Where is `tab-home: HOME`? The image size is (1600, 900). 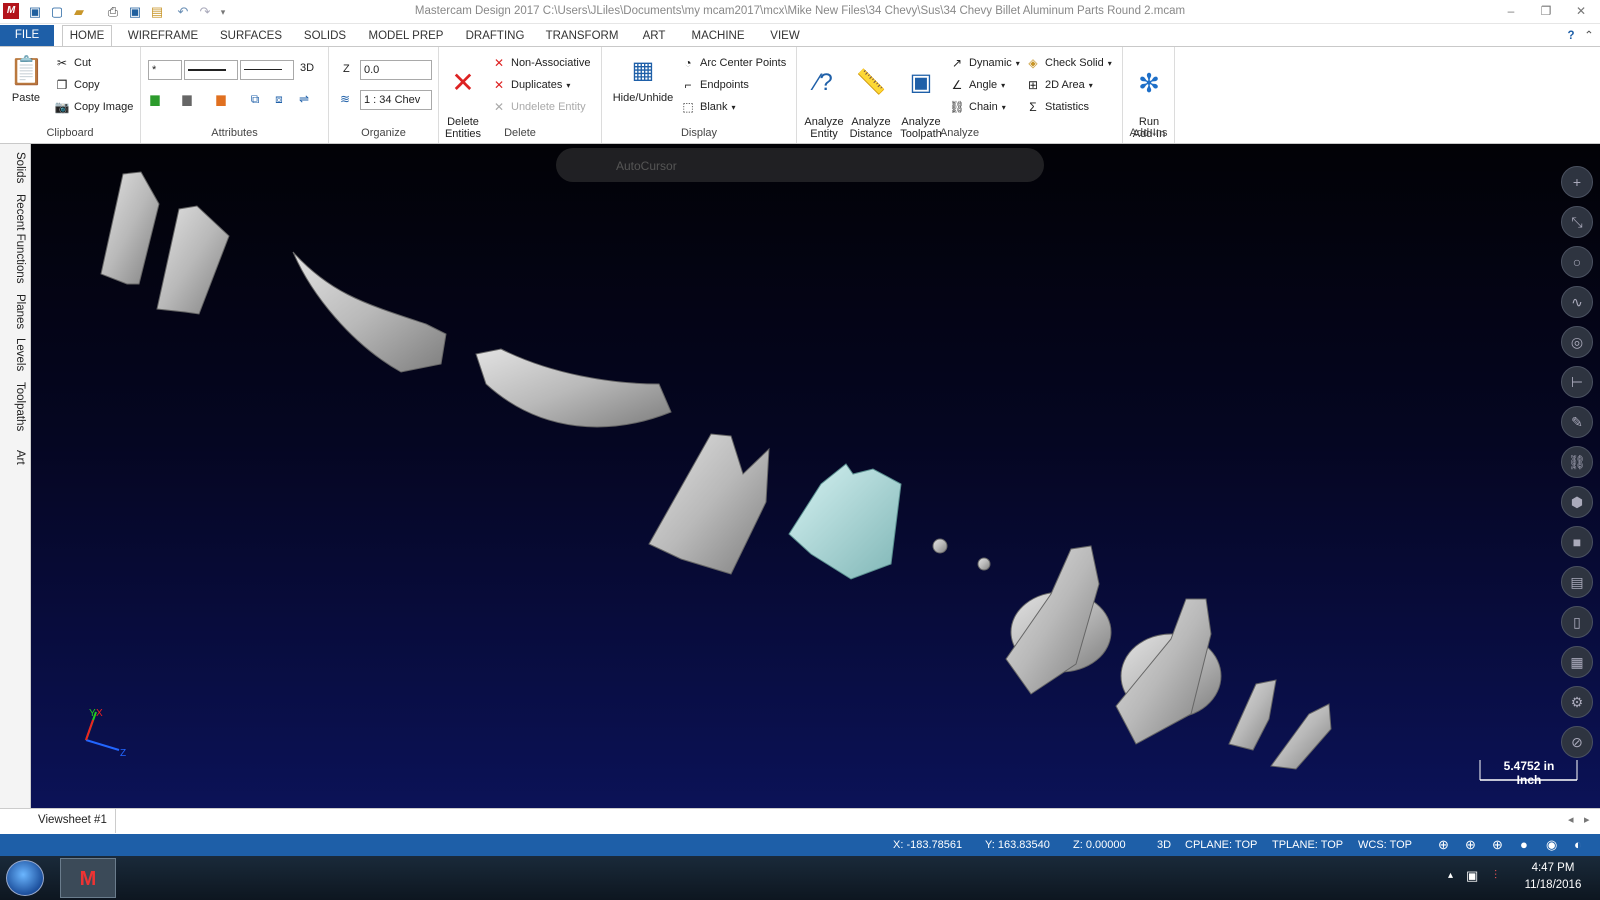 tab-home: HOME is located at coordinates (87, 36).